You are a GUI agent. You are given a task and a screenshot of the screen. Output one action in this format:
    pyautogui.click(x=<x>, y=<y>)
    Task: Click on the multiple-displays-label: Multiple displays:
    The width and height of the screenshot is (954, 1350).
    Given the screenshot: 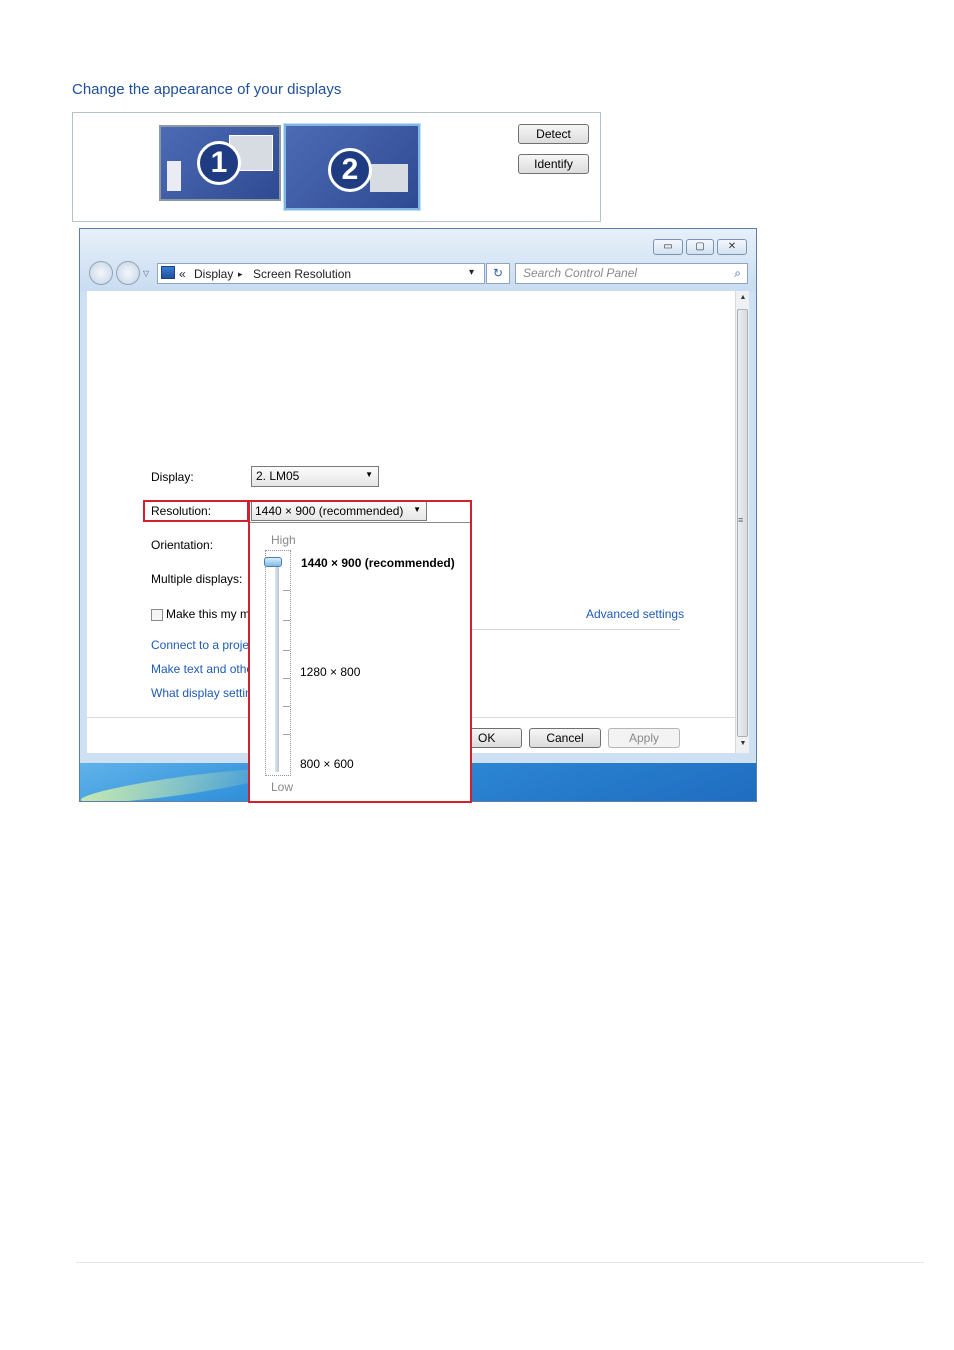 What is the action you would take?
    pyautogui.click(x=197, y=579)
    